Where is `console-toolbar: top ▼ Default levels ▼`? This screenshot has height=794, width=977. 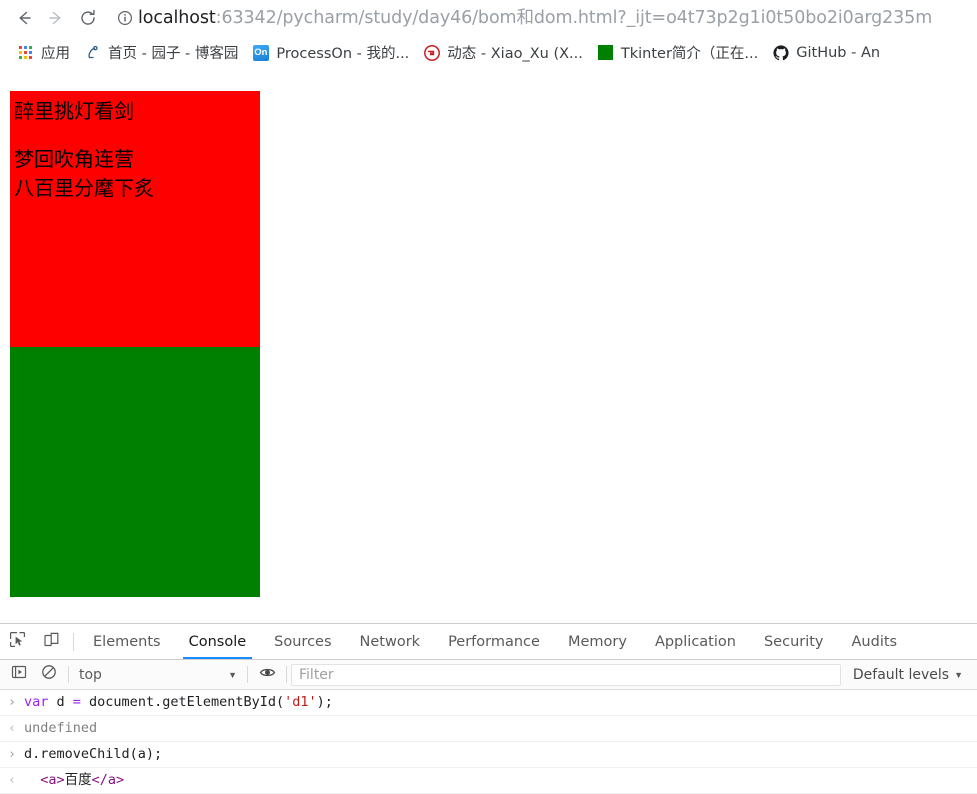 console-toolbar: top ▼ Default levels ▼ is located at coordinates (488, 675).